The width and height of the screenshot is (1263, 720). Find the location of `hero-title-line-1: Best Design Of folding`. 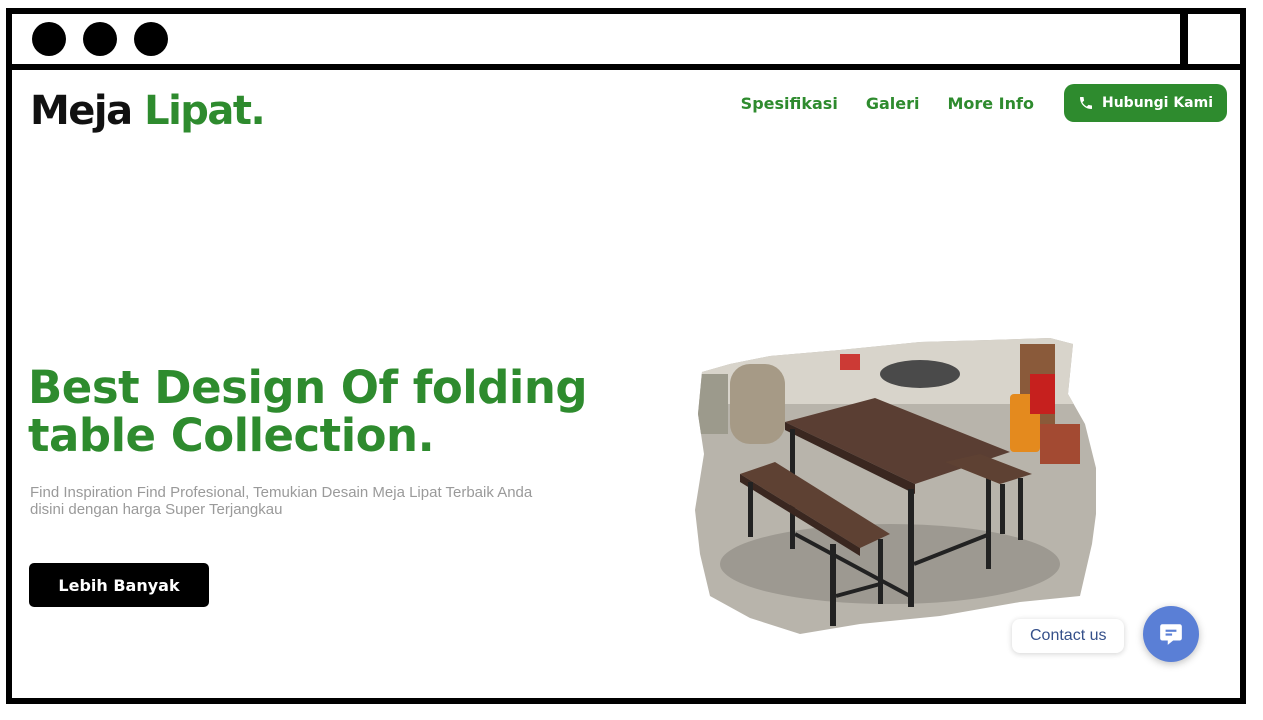

hero-title-line-1: Best Design Of folding is located at coordinates (308, 387).